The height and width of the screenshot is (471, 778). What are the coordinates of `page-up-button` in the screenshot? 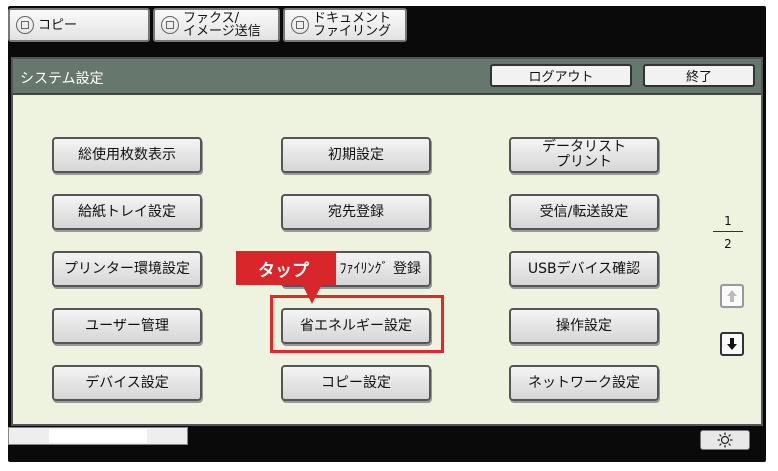 It's located at (732, 296).